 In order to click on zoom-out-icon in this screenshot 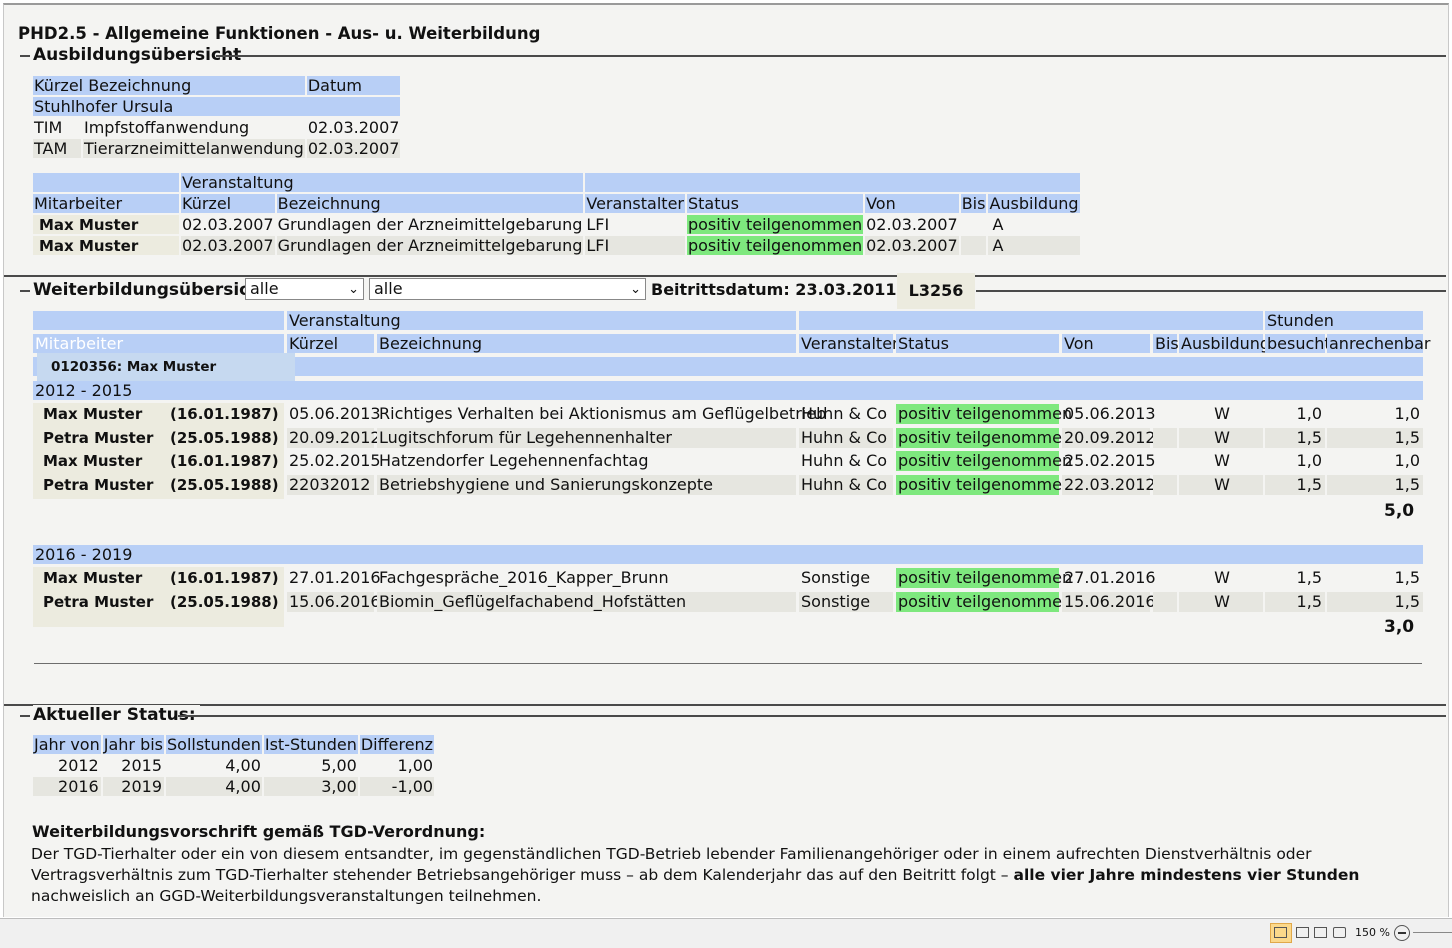, I will do `click(1402, 933)`.